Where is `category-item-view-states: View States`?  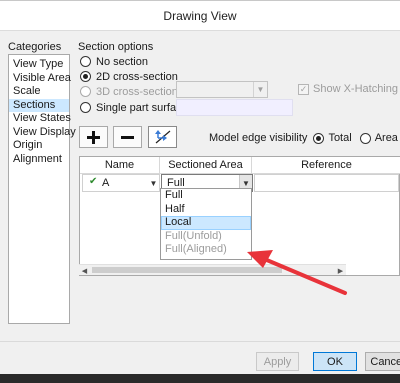 category-item-view-states: View States is located at coordinates (40, 119).